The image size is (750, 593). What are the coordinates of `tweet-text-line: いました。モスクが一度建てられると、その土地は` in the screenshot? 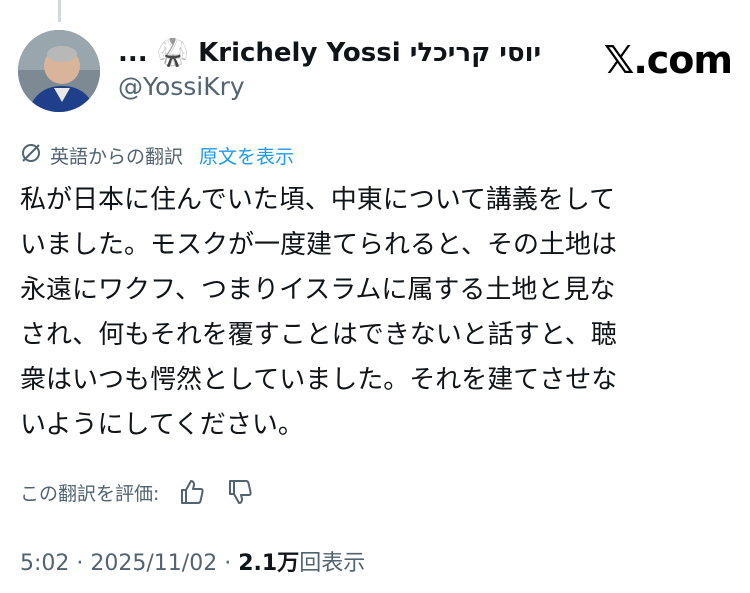 It's located at (318, 245).